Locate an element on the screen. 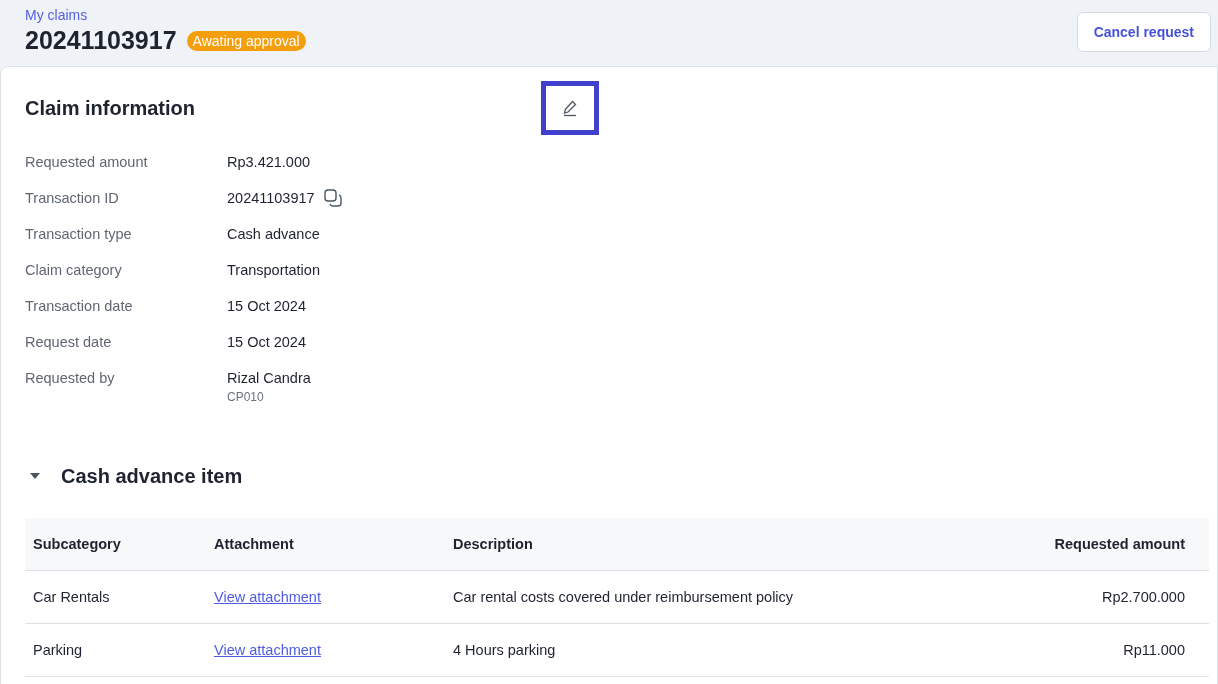  column-header: Description is located at coordinates (707, 544).